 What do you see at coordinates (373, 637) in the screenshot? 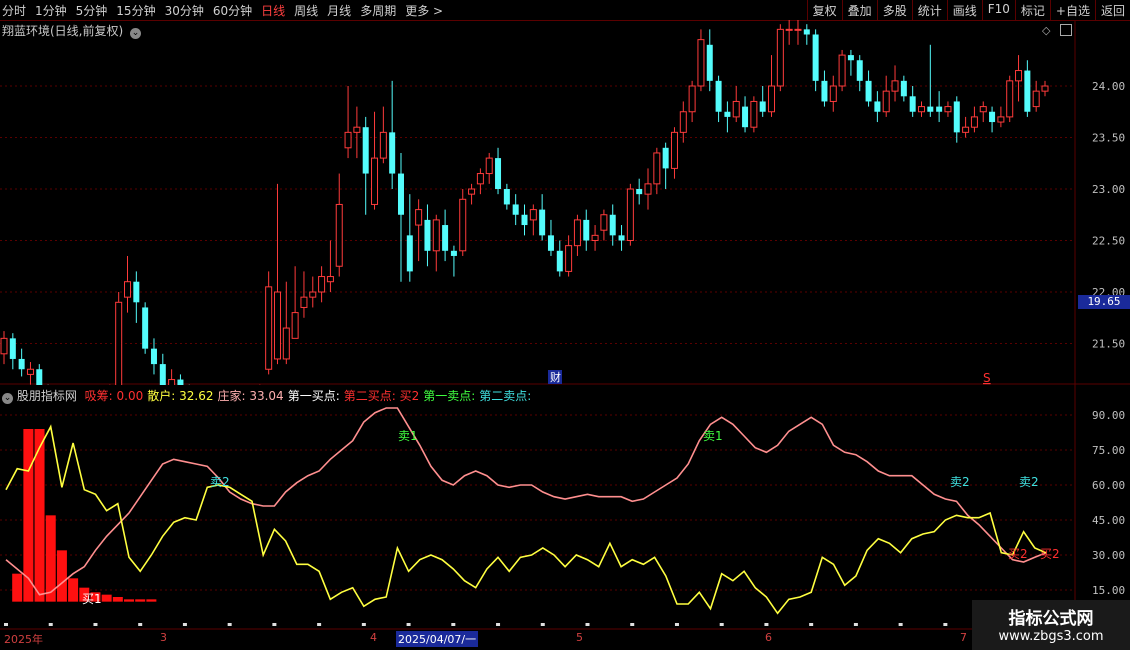
I see `date-label-2: 4` at bounding box center [373, 637].